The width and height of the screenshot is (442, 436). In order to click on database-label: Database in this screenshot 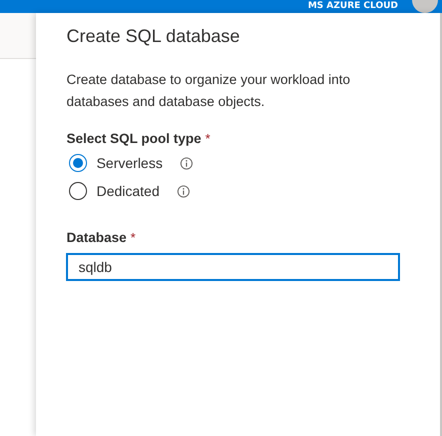, I will do `click(96, 237)`.